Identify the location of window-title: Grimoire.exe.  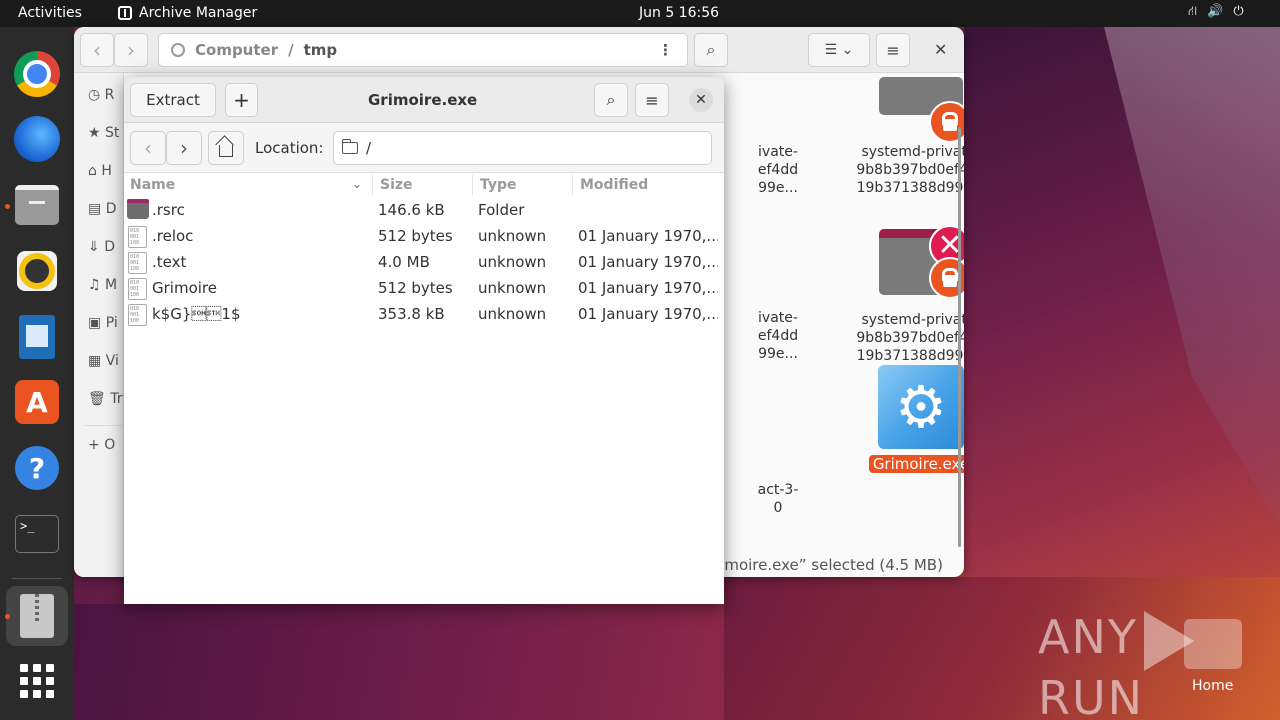
(423, 100).